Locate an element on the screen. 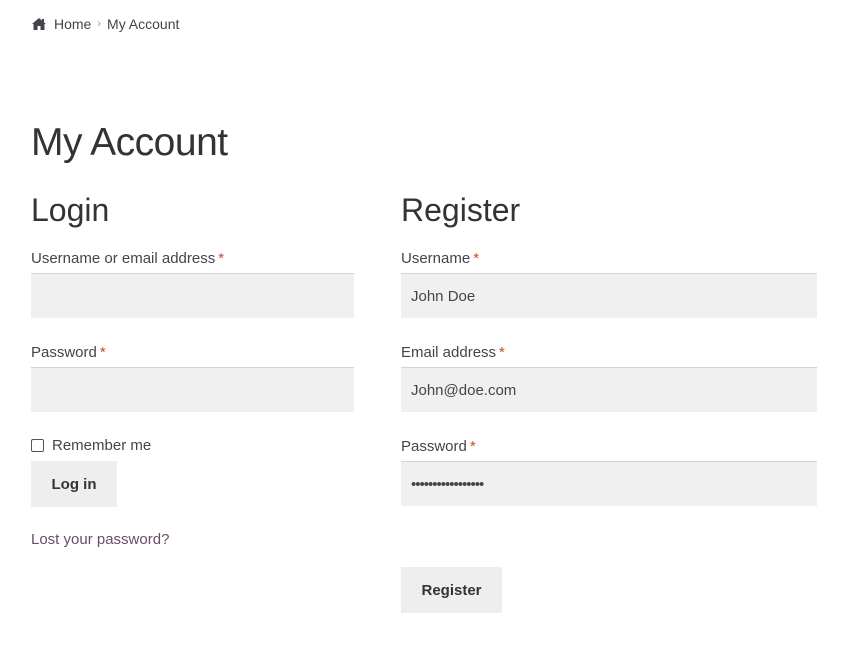 This screenshot has width=855, height=652. login-password-label: Password * is located at coordinates (68, 353).